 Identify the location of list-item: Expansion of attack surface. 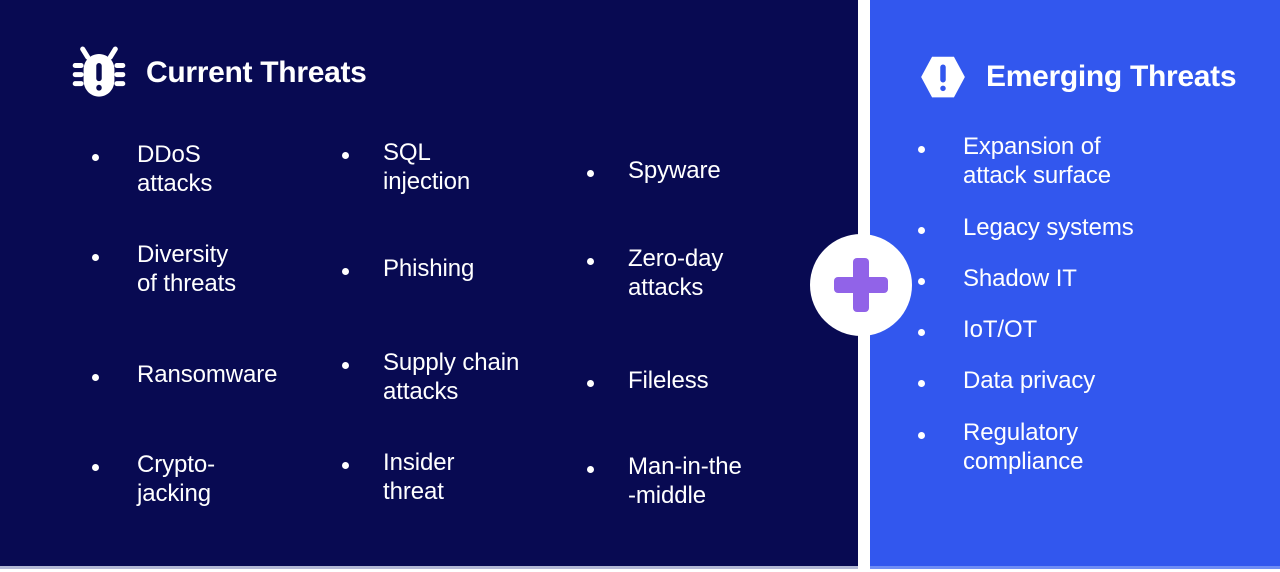
(1083, 161).